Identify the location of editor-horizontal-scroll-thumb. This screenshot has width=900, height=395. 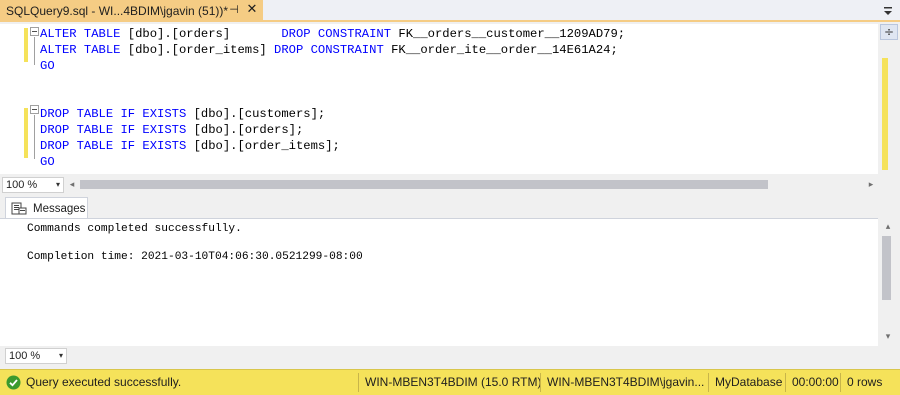
(424, 184).